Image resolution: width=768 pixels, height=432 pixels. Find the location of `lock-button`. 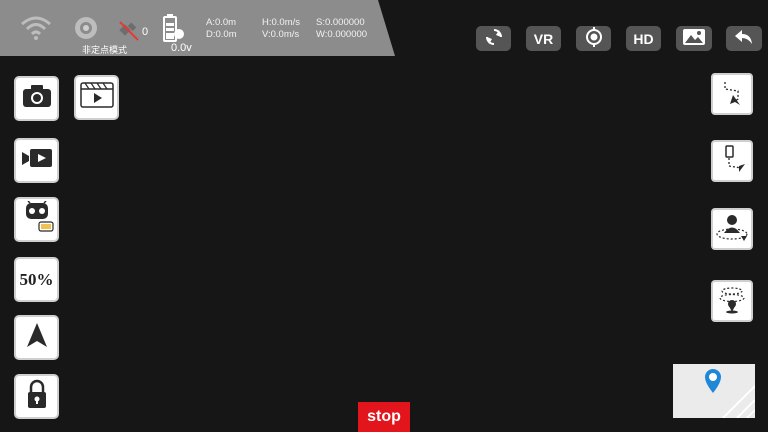

lock-button is located at coordinates (36, 396).